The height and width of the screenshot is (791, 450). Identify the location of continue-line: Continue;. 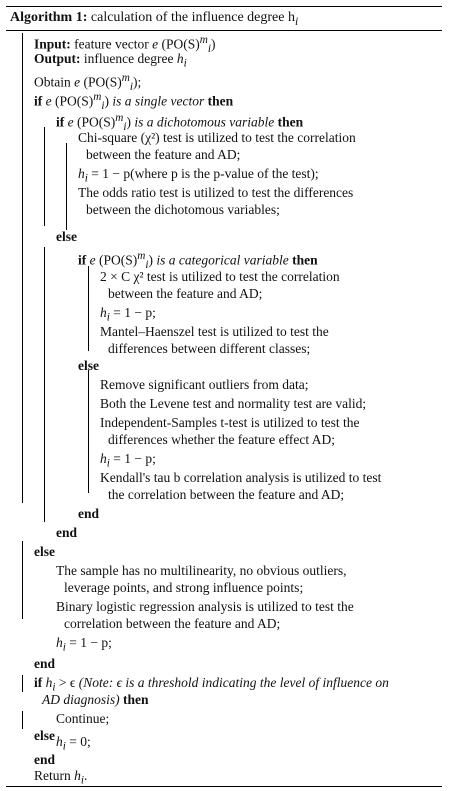
(83, 718).